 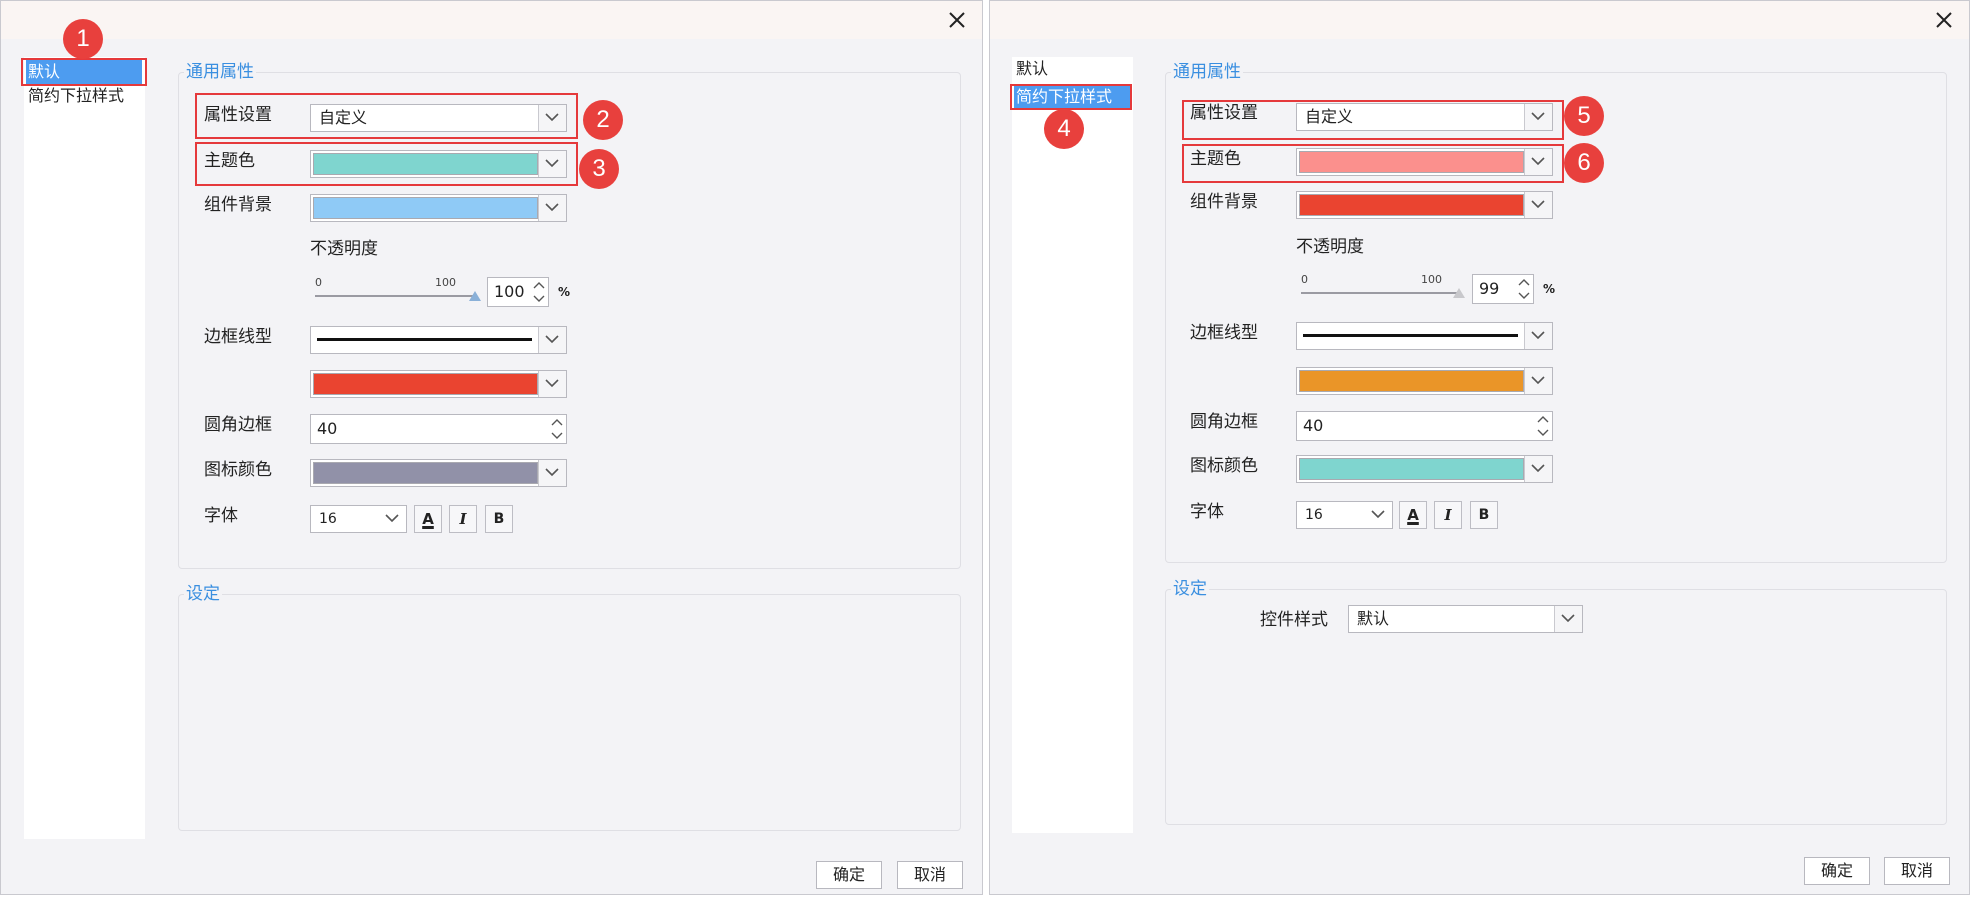 I want to click on title-bar, so click(x=491, y=20).